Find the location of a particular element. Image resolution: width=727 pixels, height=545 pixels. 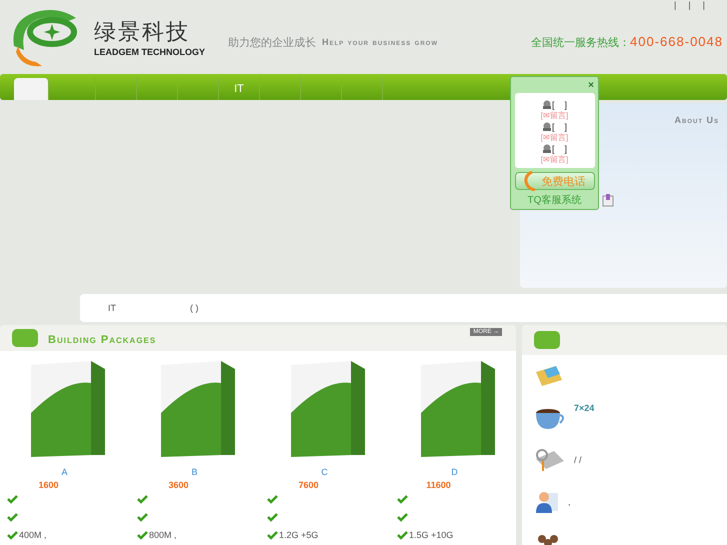

package-price: 11600 is located at coordinates (438, 485).